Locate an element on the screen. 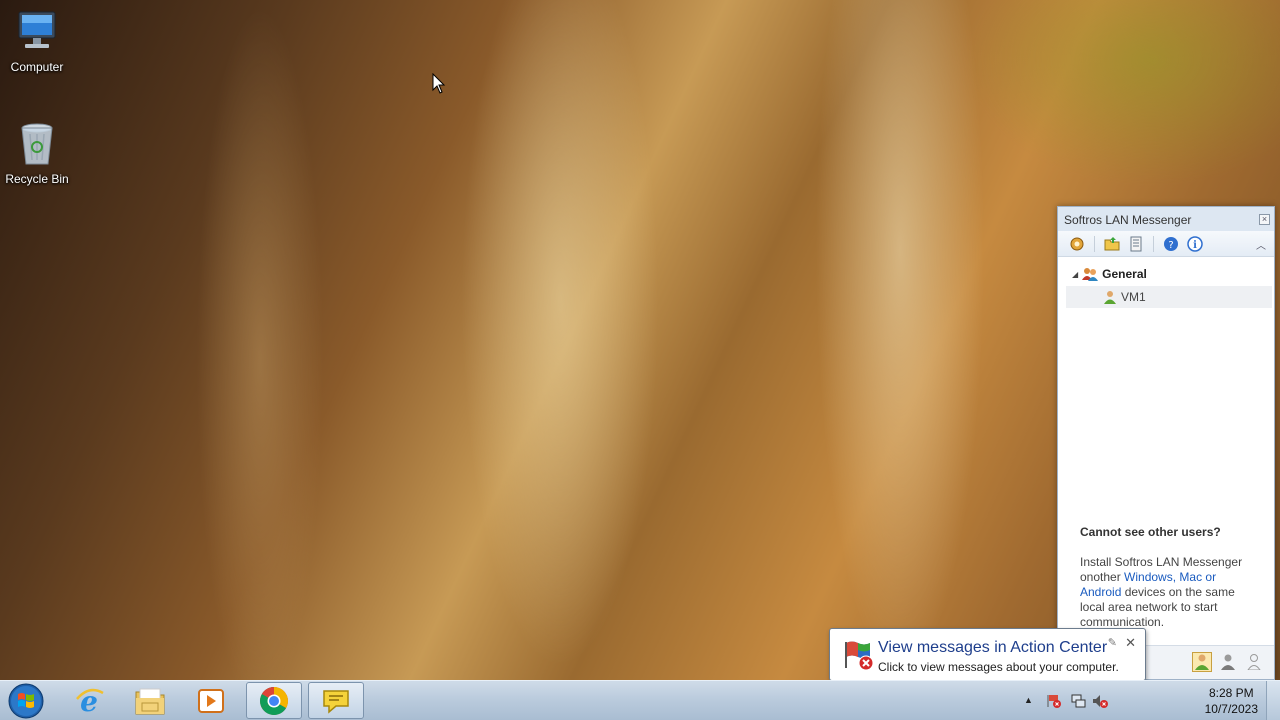  close-icon: × is located at coordinates (1264, 219).